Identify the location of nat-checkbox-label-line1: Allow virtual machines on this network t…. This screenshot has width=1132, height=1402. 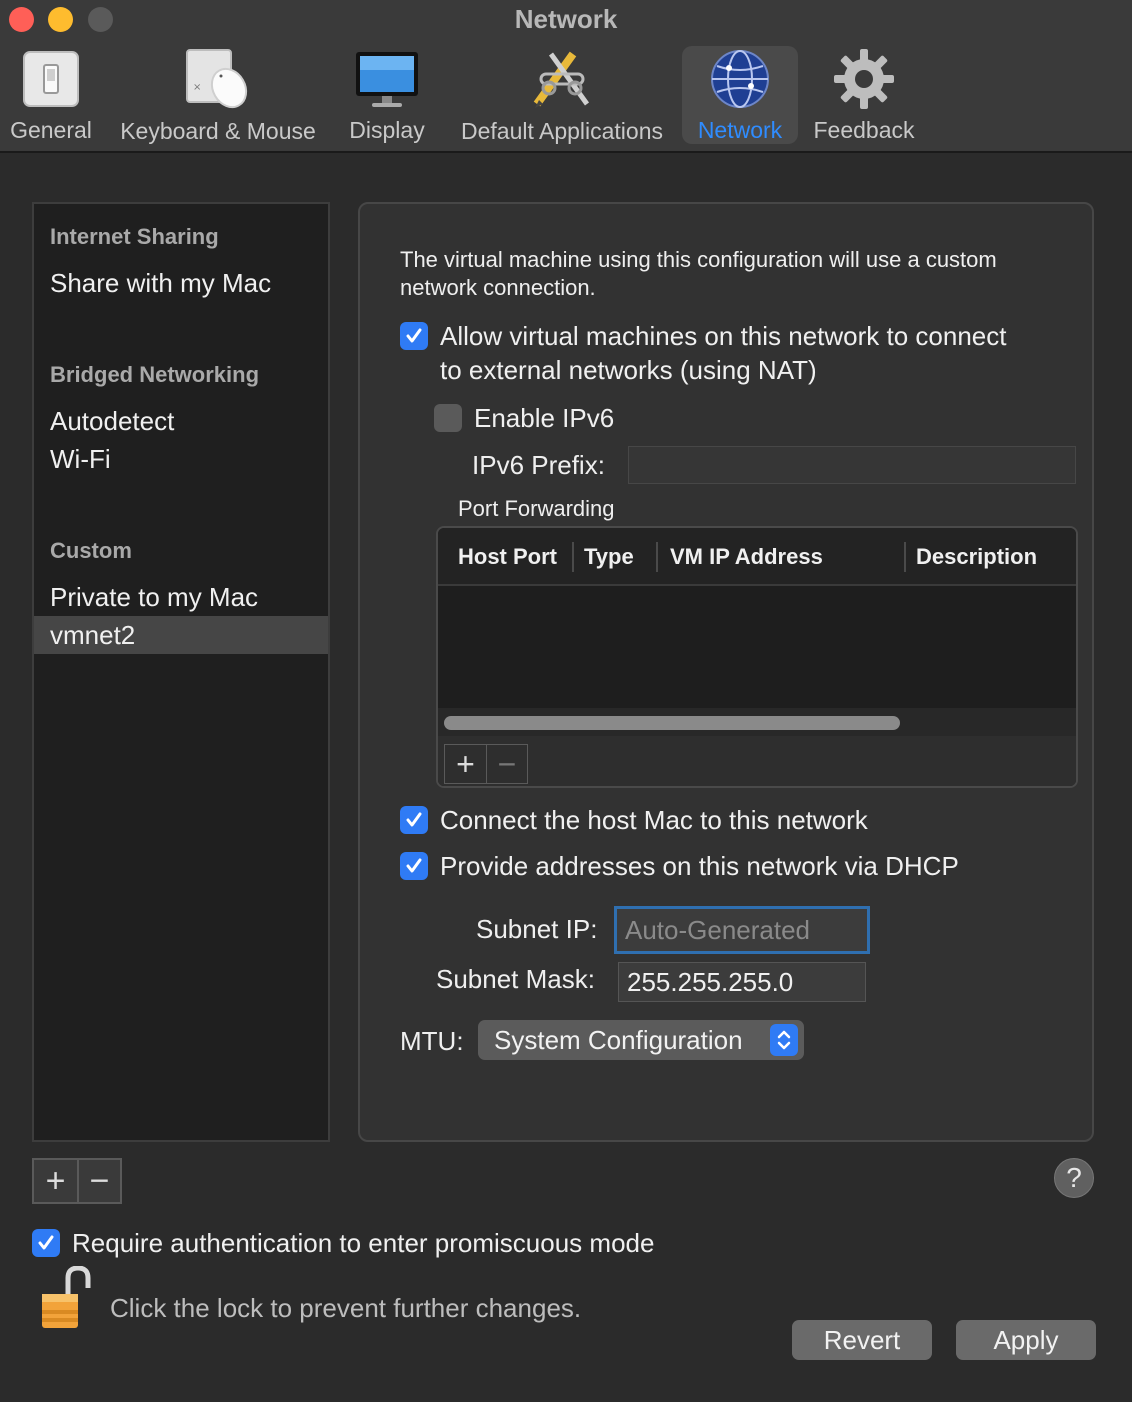
(723, 336).